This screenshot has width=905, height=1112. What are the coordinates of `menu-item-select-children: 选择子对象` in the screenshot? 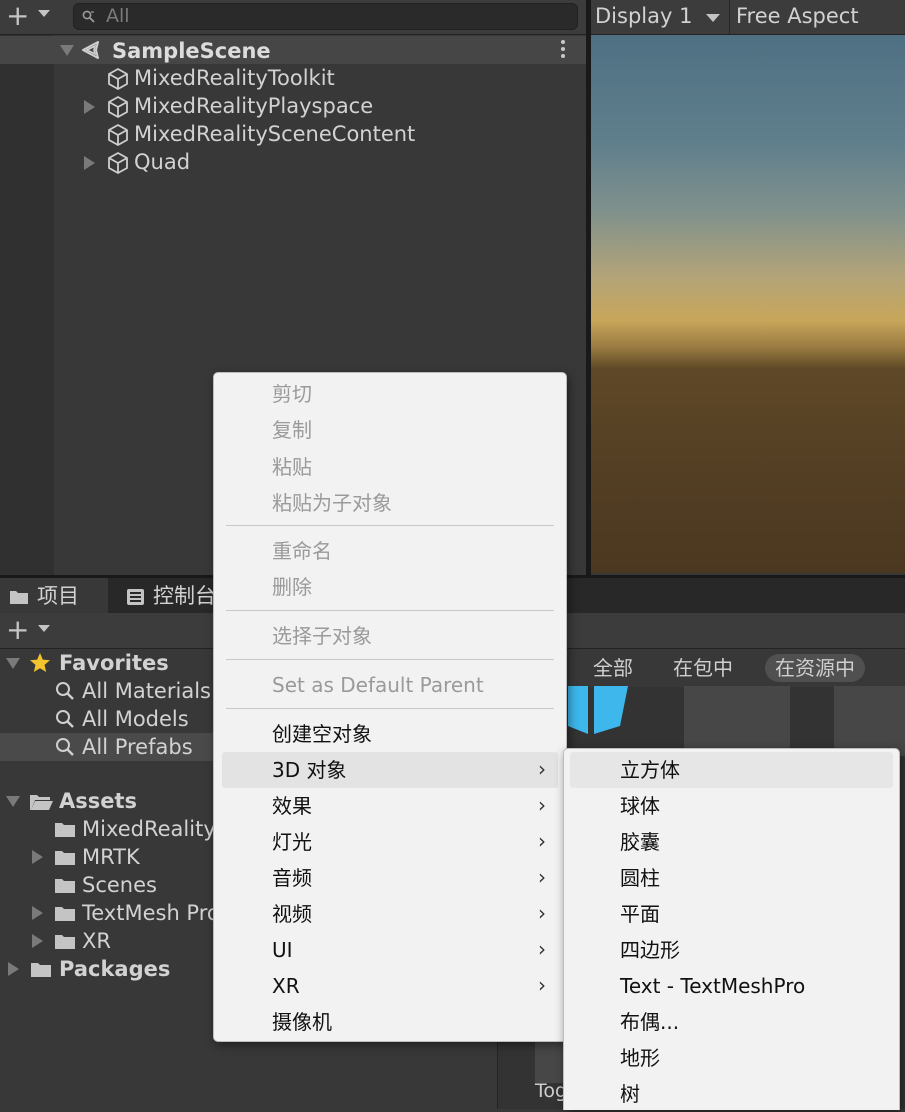 It's located at (390, 636).